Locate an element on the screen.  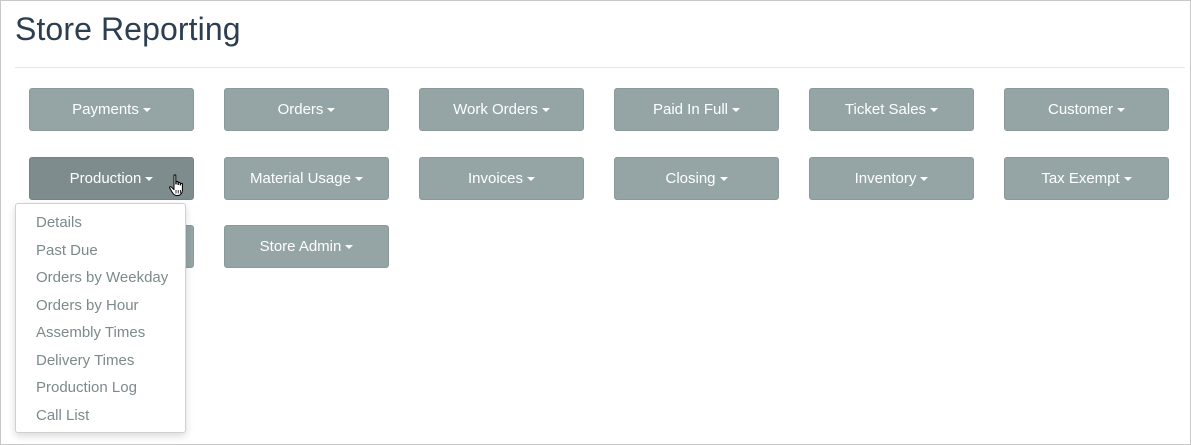
inventory-button: Inventory is located at coordinates (891, 178).